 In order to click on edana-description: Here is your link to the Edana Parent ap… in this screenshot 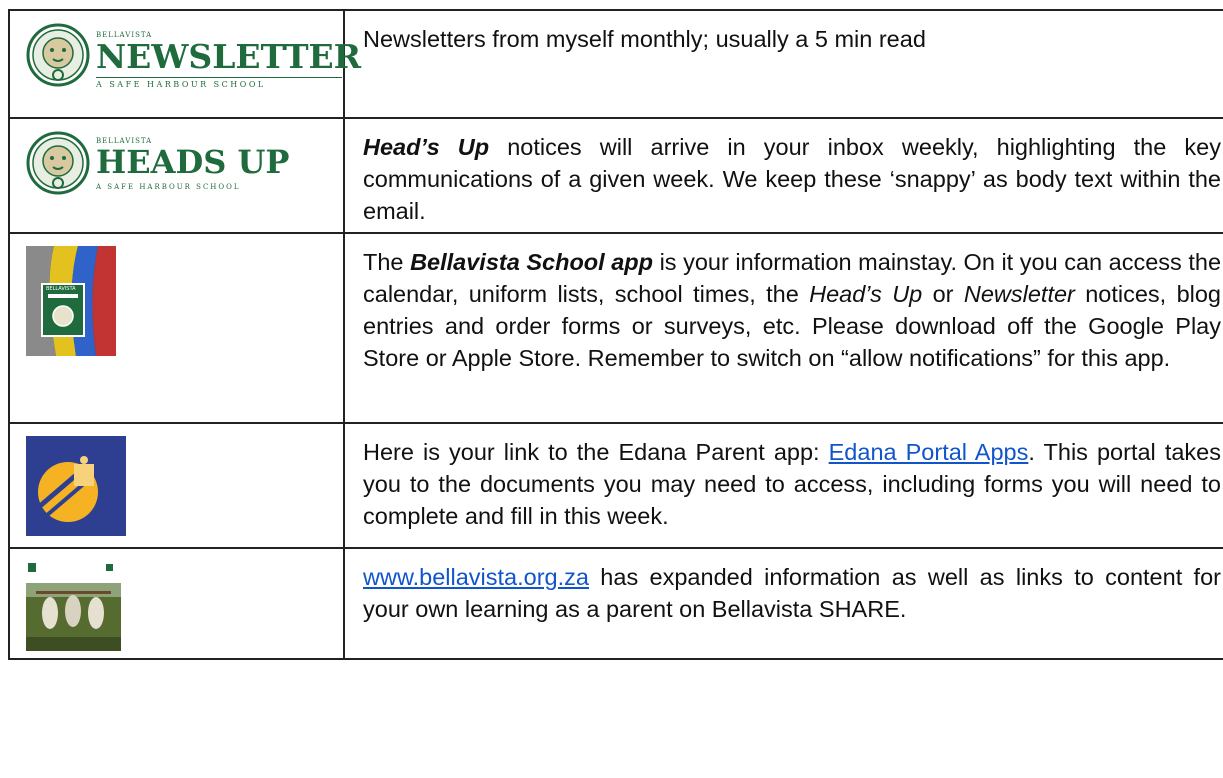, I will do `click(793, 484)`.